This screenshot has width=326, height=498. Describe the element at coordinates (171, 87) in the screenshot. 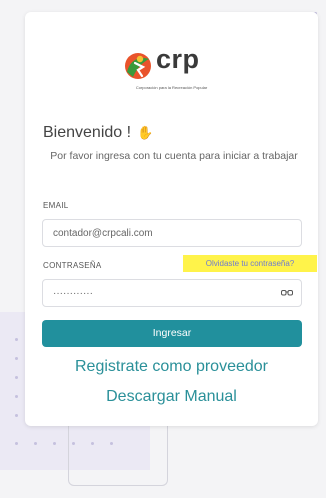

I see `brand-tagline: Corporación para la Recreación Popular` at that location.